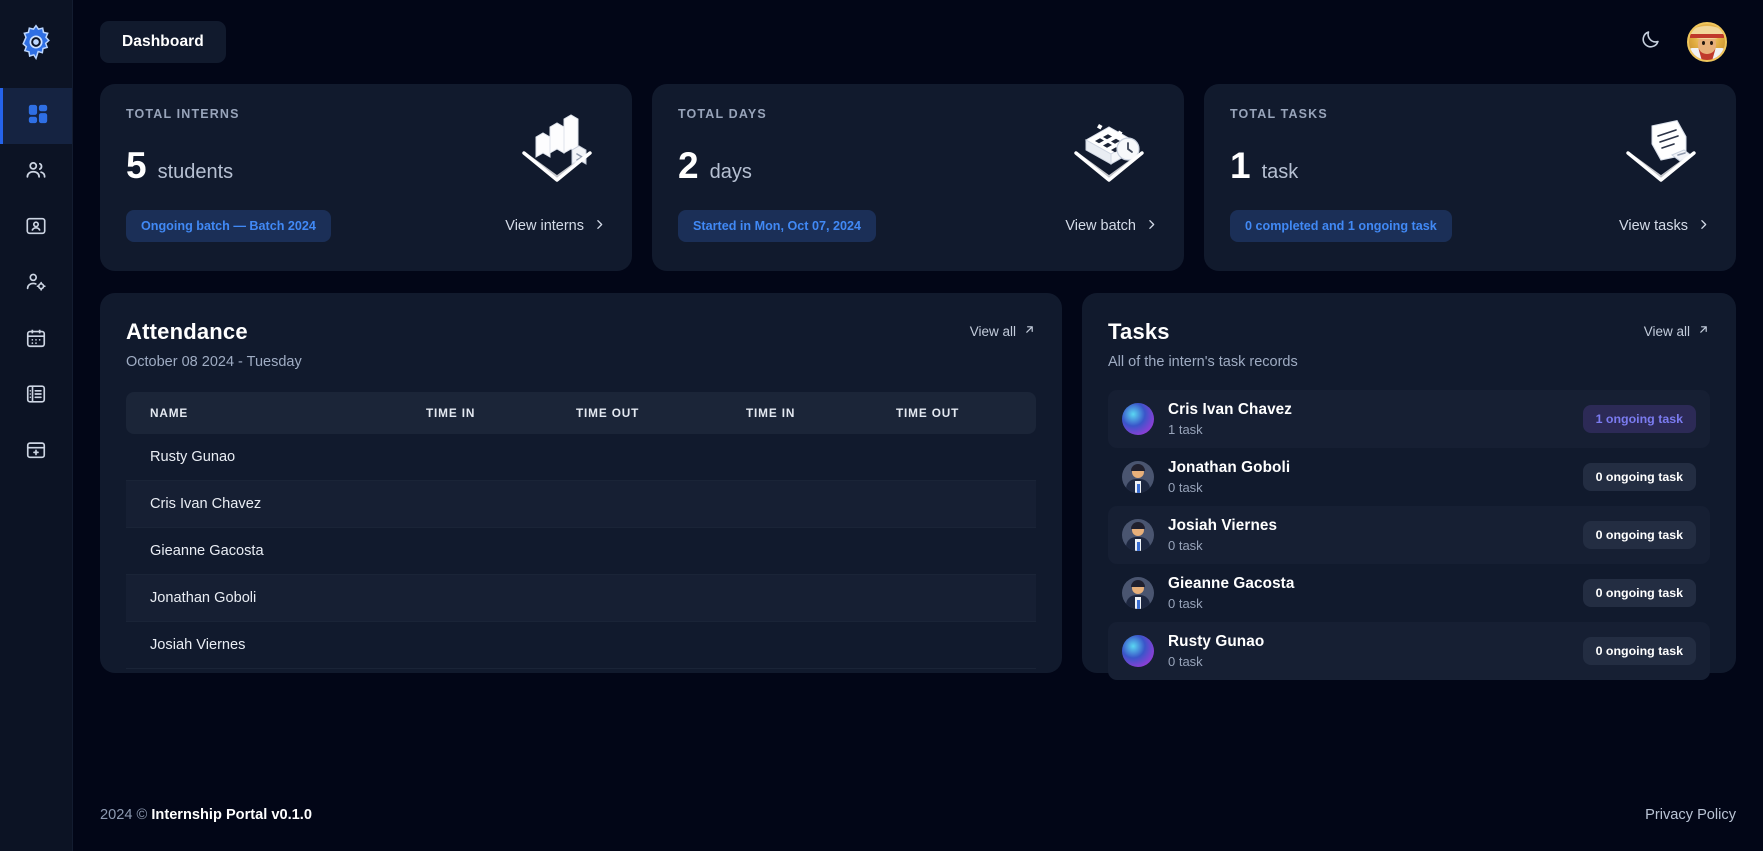 Image resolution: width=1763 pixels, height=851 pixels. I want to click on status-badge: Started in Mon, Oct 07, 2024, so click(777, 226).